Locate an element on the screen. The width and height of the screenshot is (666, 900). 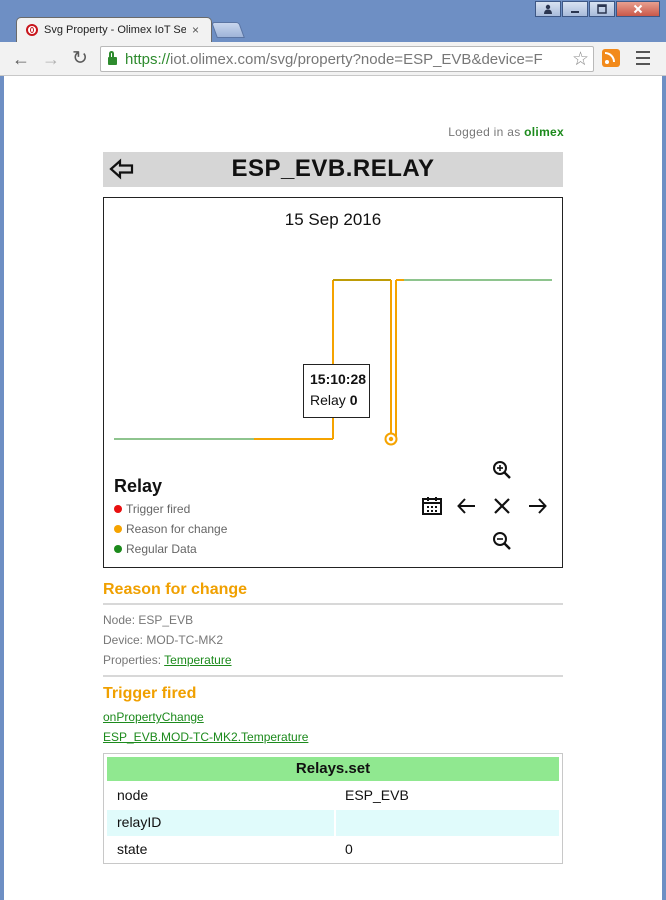
browser-title-bar: Svg Property - Olimex IoT Se × is located at coordinates (333, 21).